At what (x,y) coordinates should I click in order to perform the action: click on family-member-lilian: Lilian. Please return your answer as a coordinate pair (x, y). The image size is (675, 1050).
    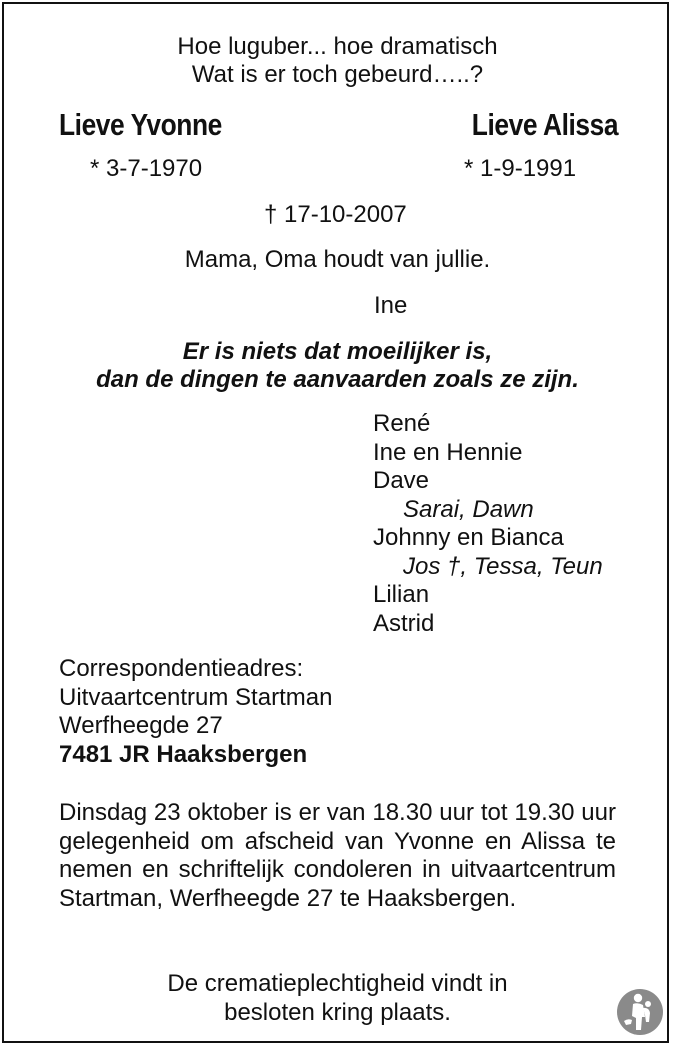
    Looking at the image, I should click on (401, 594).